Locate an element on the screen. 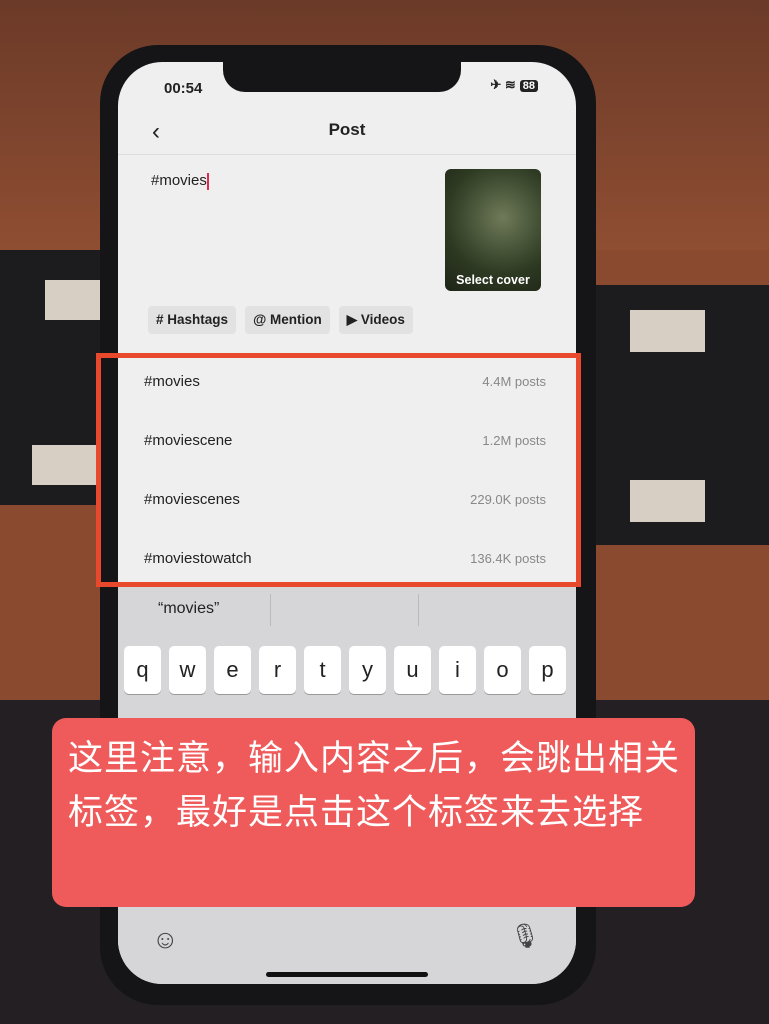  videos-button: ▶ Videos is located at coordinates (375, 320).